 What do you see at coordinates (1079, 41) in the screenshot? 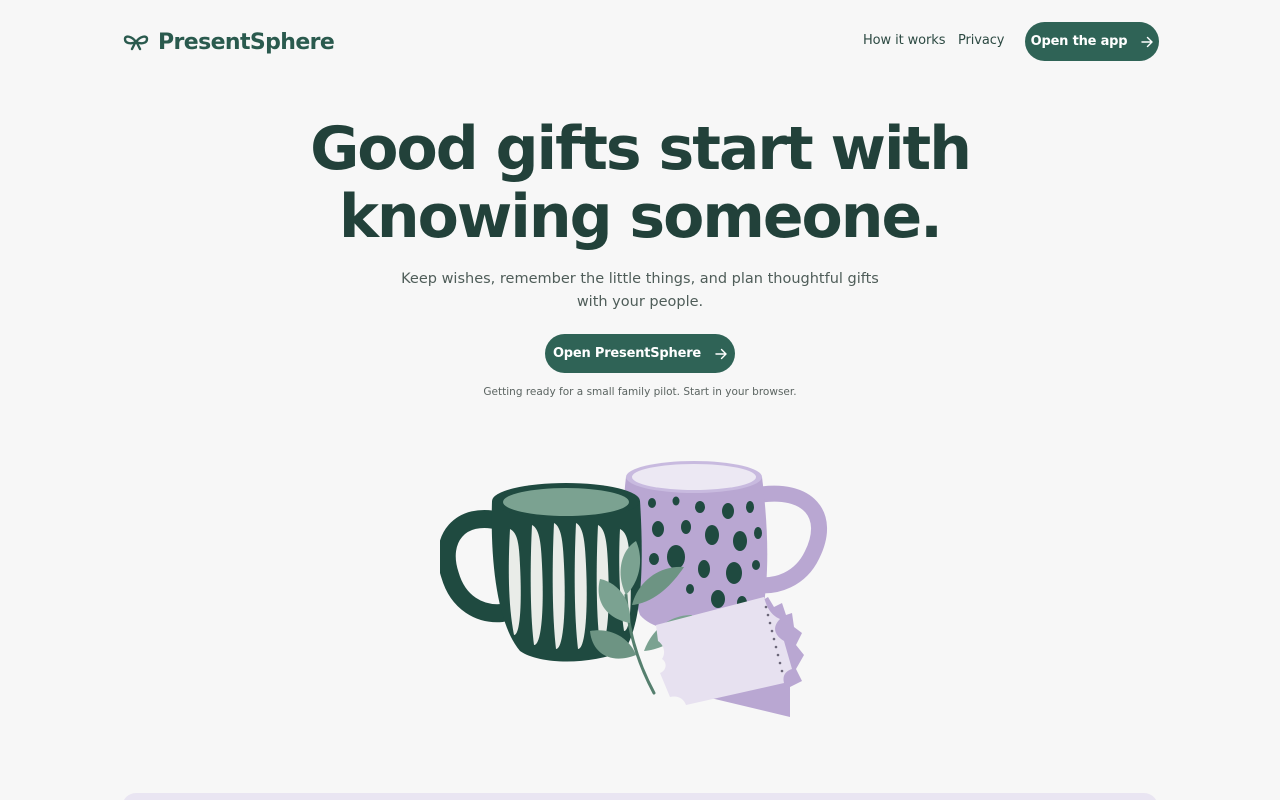
I see `open-app-label: Open the app` at bounding box center [1079, 41].